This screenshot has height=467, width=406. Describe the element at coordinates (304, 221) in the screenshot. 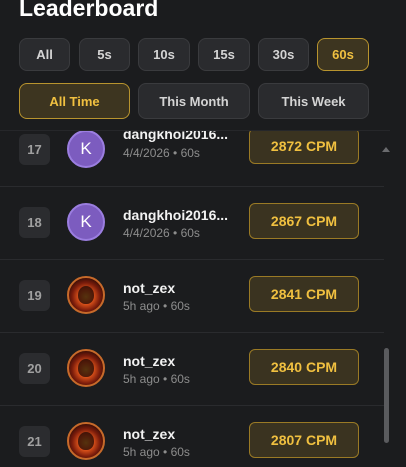

I see `cpm-badge: 2867 CPM` at that location.